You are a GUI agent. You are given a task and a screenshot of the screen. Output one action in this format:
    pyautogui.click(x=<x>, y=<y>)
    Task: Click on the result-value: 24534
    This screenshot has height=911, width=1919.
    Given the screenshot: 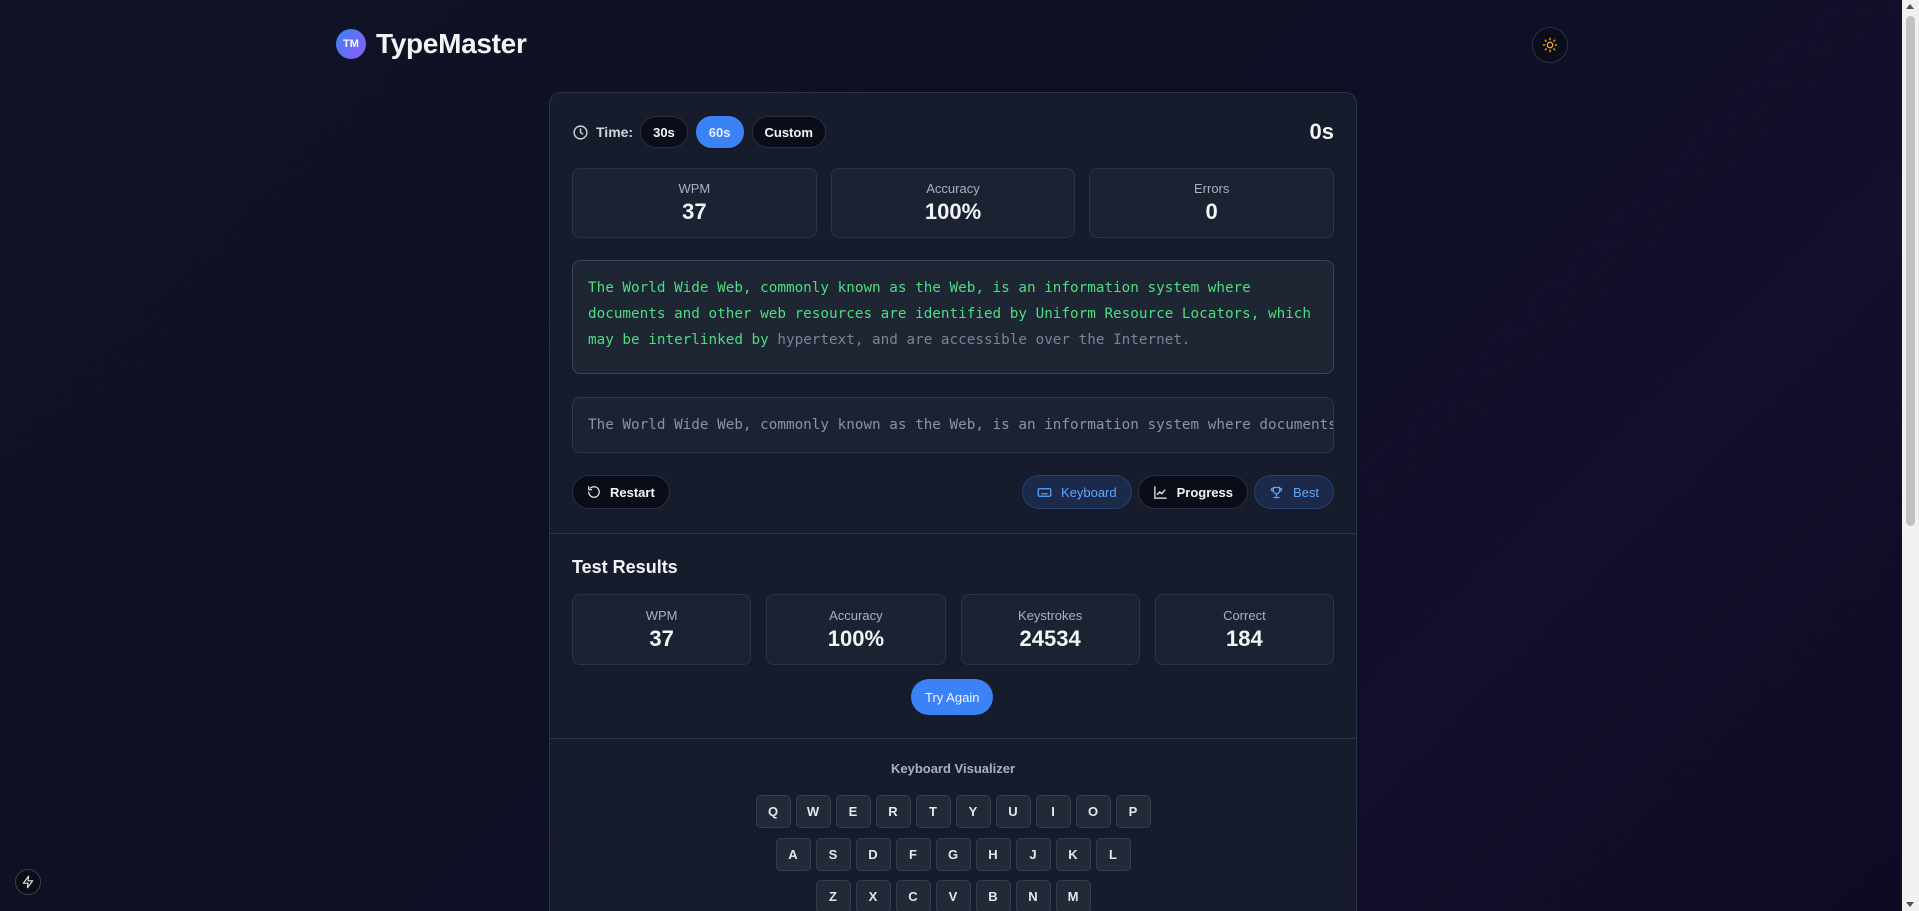 What is the action you would take?
    pyautogui.click(x=1050, y=638)
    